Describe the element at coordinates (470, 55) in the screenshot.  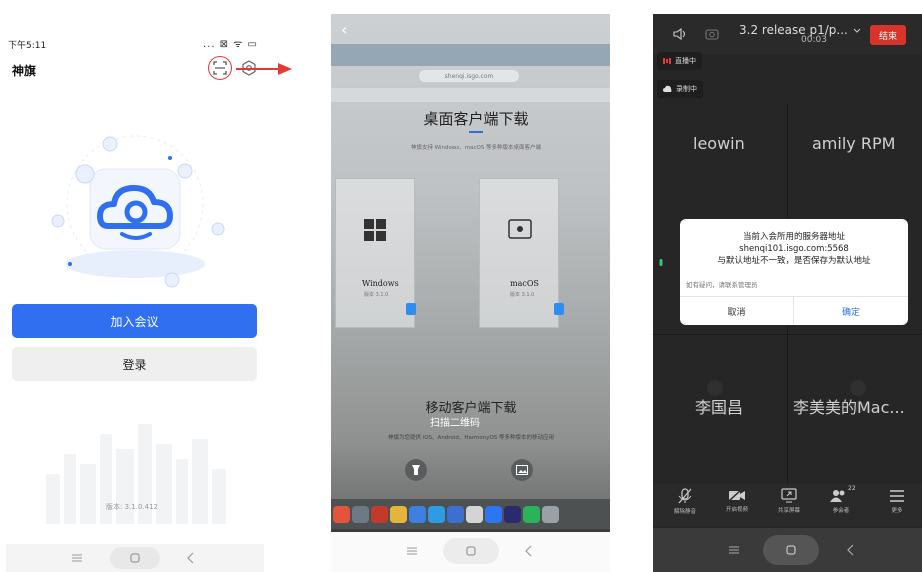
I see `browser-toolbar` at that location.